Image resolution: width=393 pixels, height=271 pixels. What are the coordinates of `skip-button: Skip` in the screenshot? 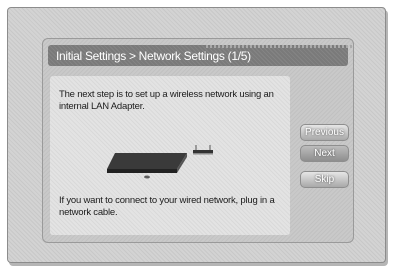 It's located at (324, 179).